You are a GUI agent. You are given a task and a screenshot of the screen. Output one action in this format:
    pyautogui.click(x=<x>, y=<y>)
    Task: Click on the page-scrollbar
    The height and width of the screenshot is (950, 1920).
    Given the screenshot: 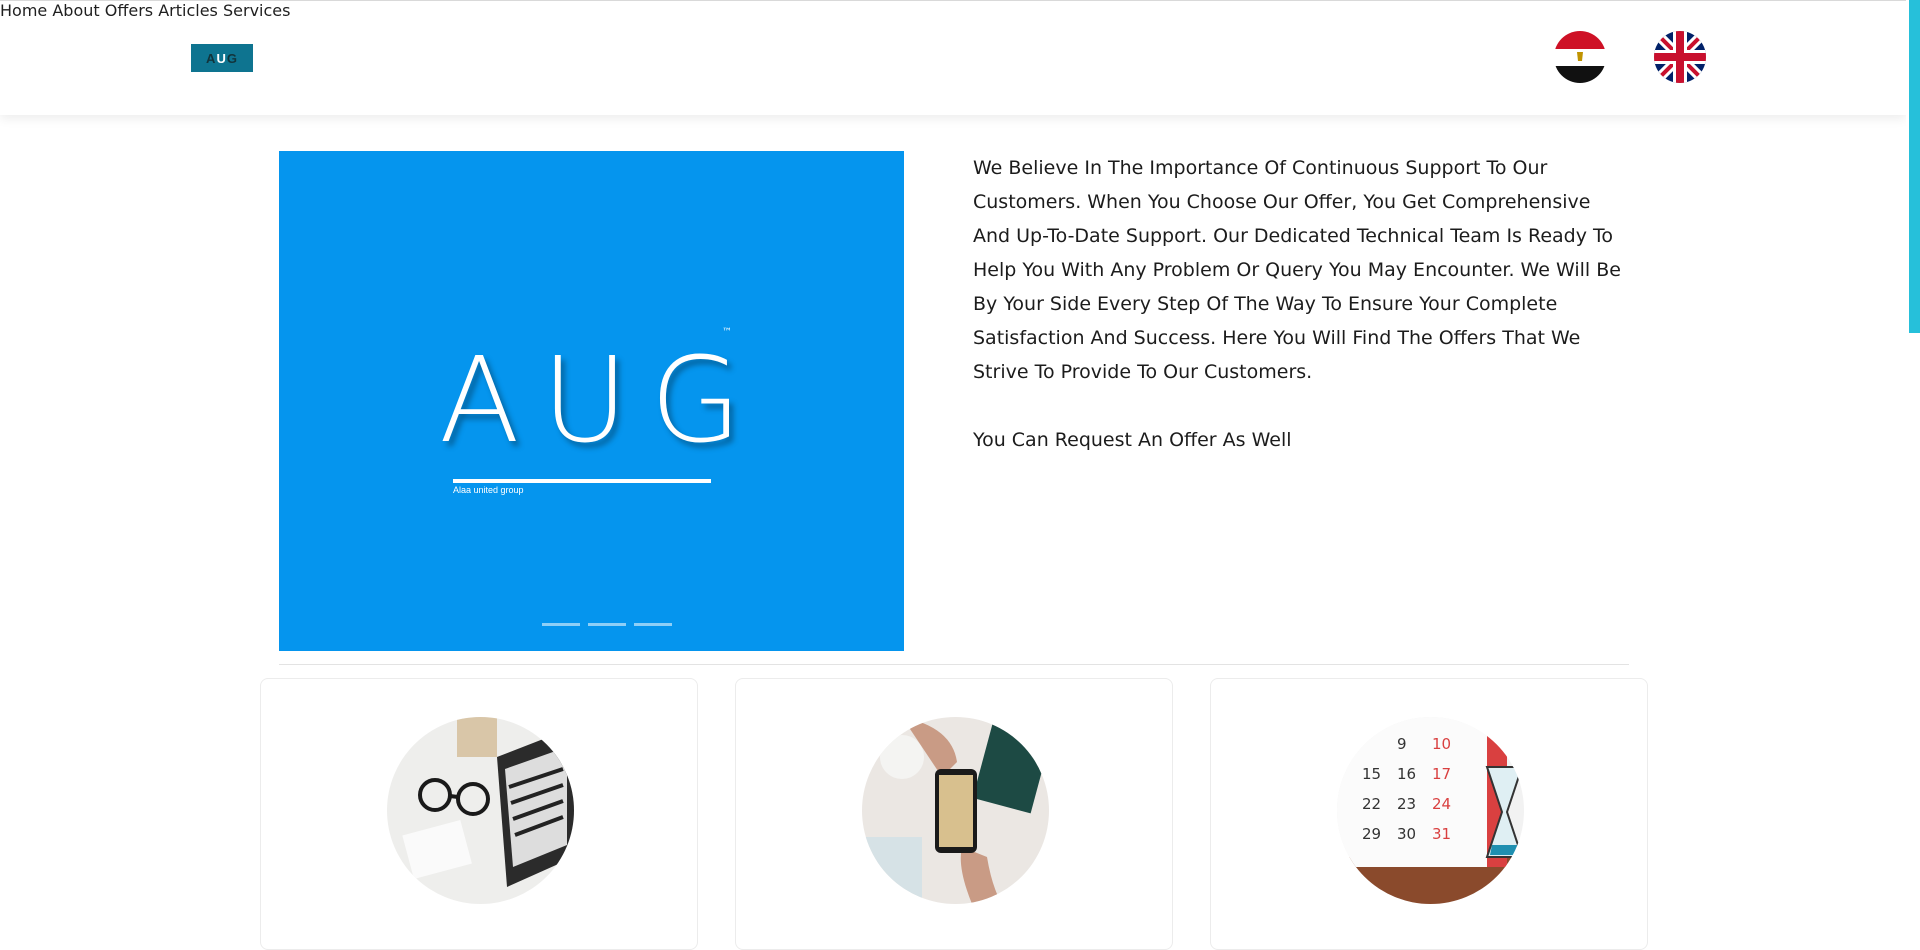 What is the action you would take?
    pyautogui.click(x=1913, y=467)
    